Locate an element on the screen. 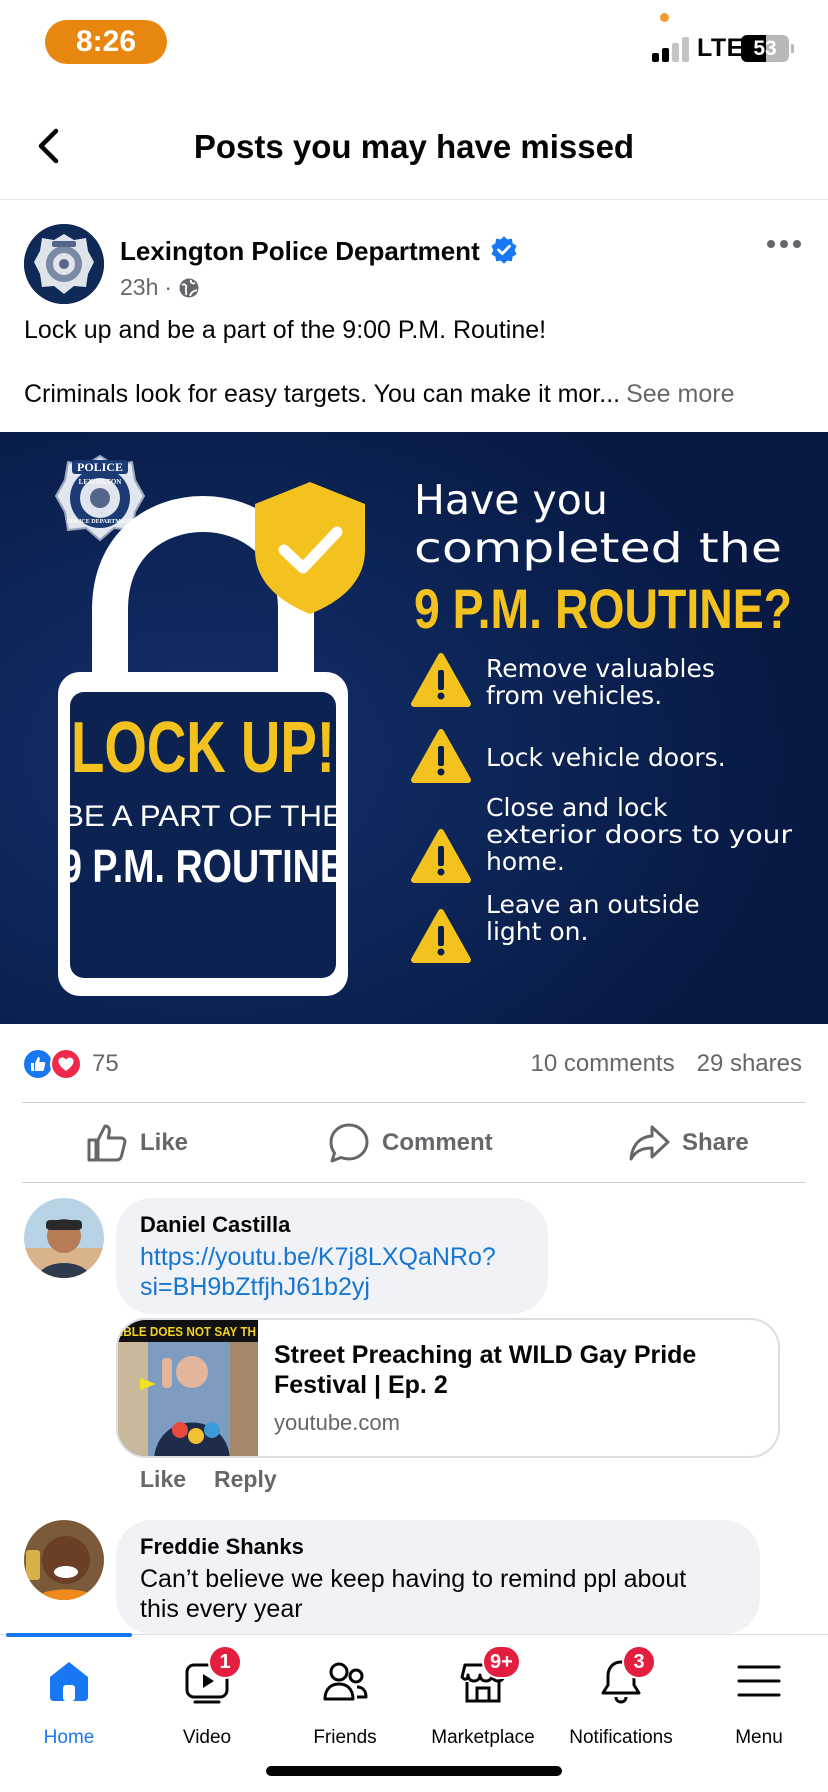 The width and height of the screenshot is (828, 1792). tip-3-line1: Close and lock is located at coordinates (577, 807).